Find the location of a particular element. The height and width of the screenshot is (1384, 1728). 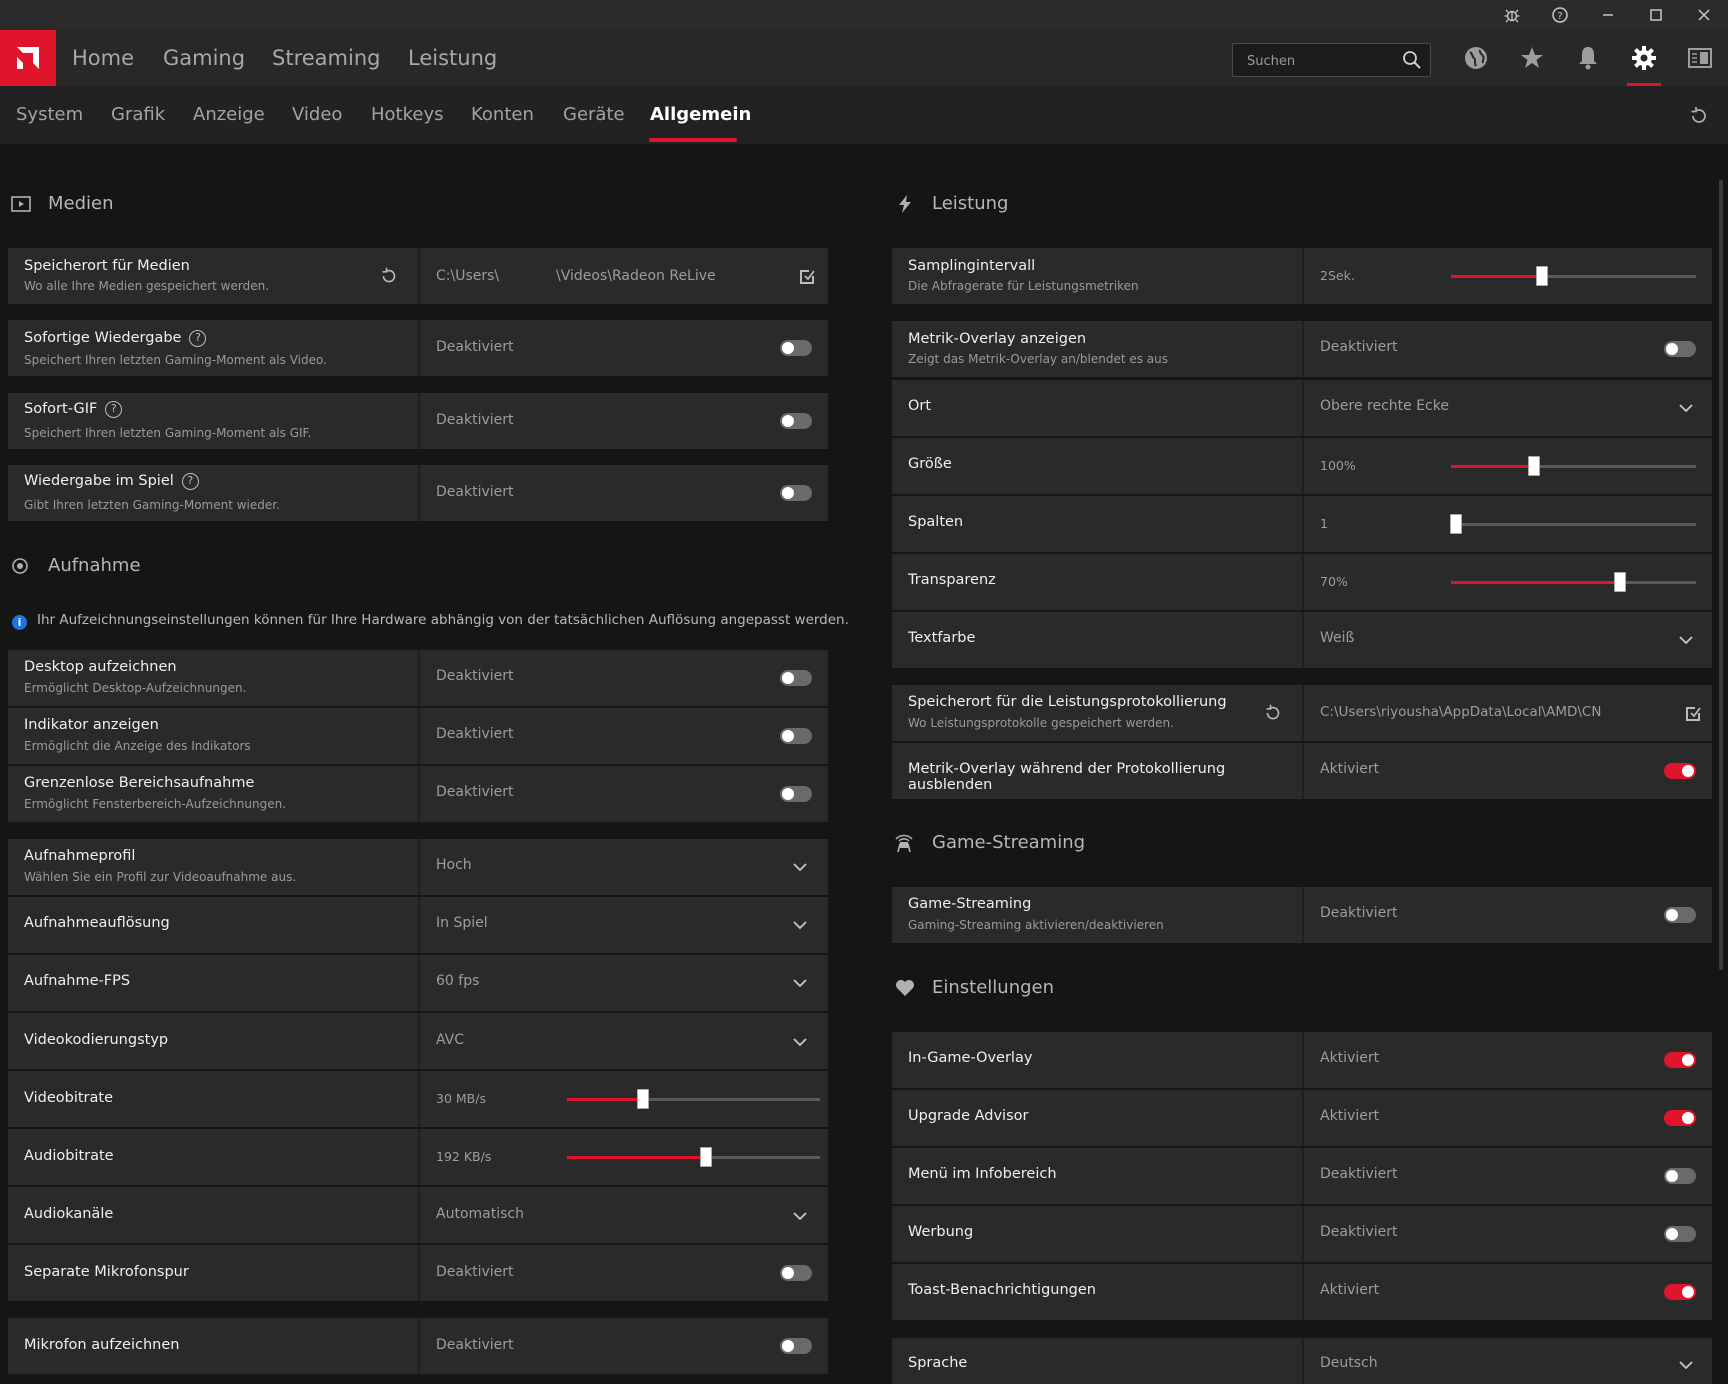

lightning-icon is located at coordinates (905, 204).